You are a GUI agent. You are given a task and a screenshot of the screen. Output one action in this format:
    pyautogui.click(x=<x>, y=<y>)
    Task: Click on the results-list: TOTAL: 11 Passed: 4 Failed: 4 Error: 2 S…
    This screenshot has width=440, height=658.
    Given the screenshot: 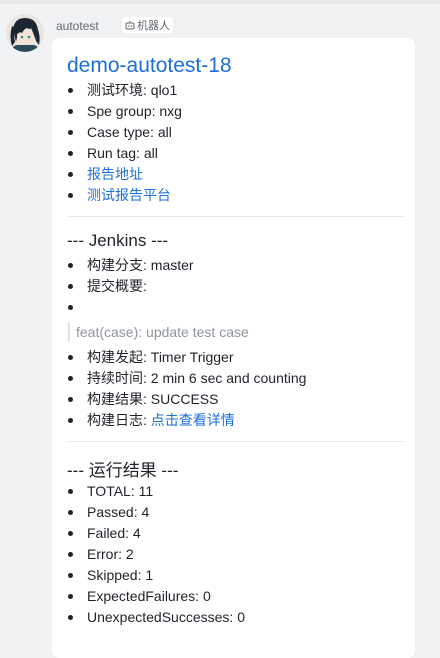 What is the action you would take?
    pyautogui.click(x=156, y=554)
    